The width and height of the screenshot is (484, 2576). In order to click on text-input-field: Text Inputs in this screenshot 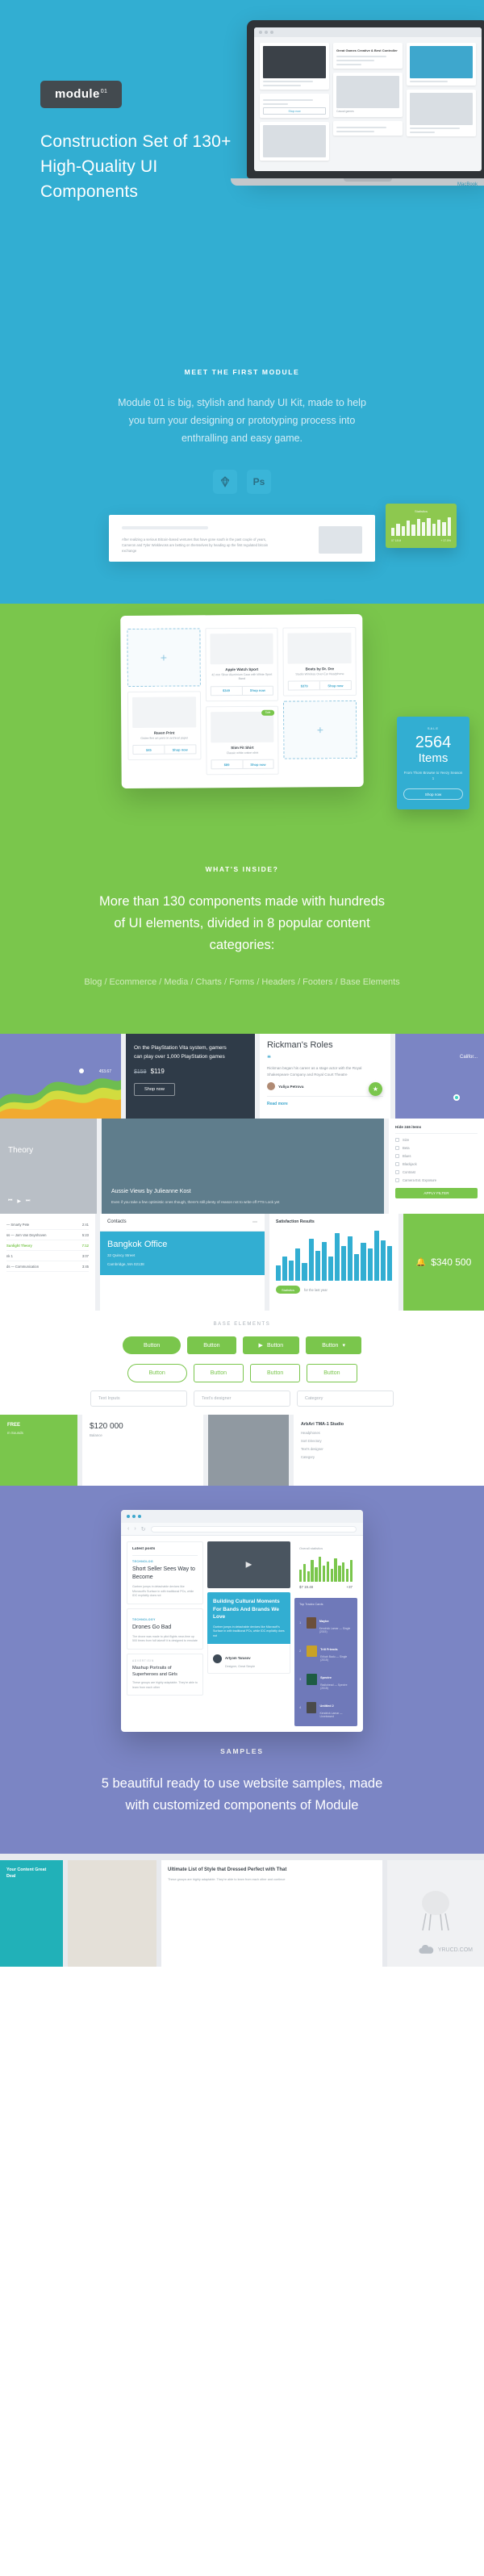, I will do `click(138, 1398)`.